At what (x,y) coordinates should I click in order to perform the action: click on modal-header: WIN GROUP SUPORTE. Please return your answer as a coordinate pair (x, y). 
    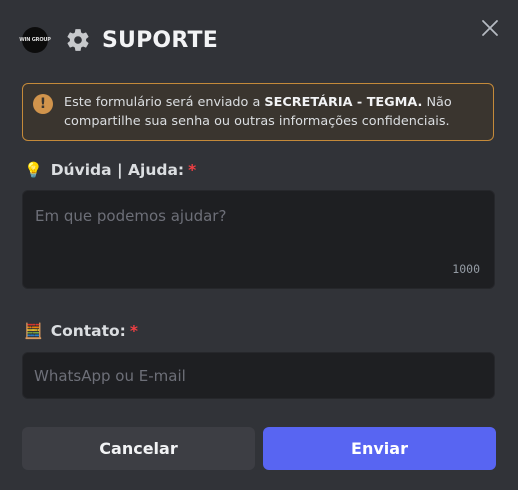
    Looking at the image, I should click on (118, 40).